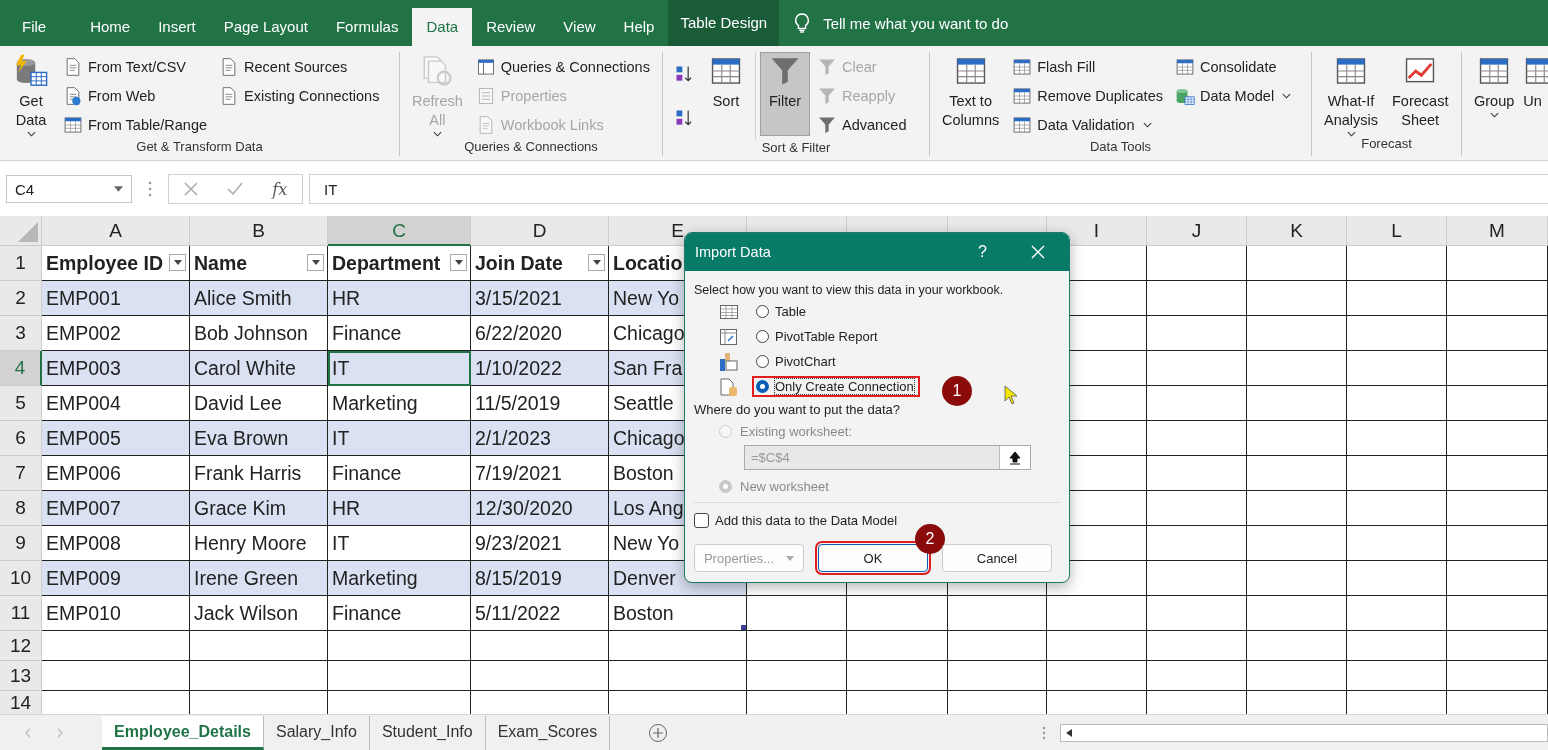 The image size is (1548, 750). I want to click on ribbon-button: Flash Fill, so click(1087, 66).